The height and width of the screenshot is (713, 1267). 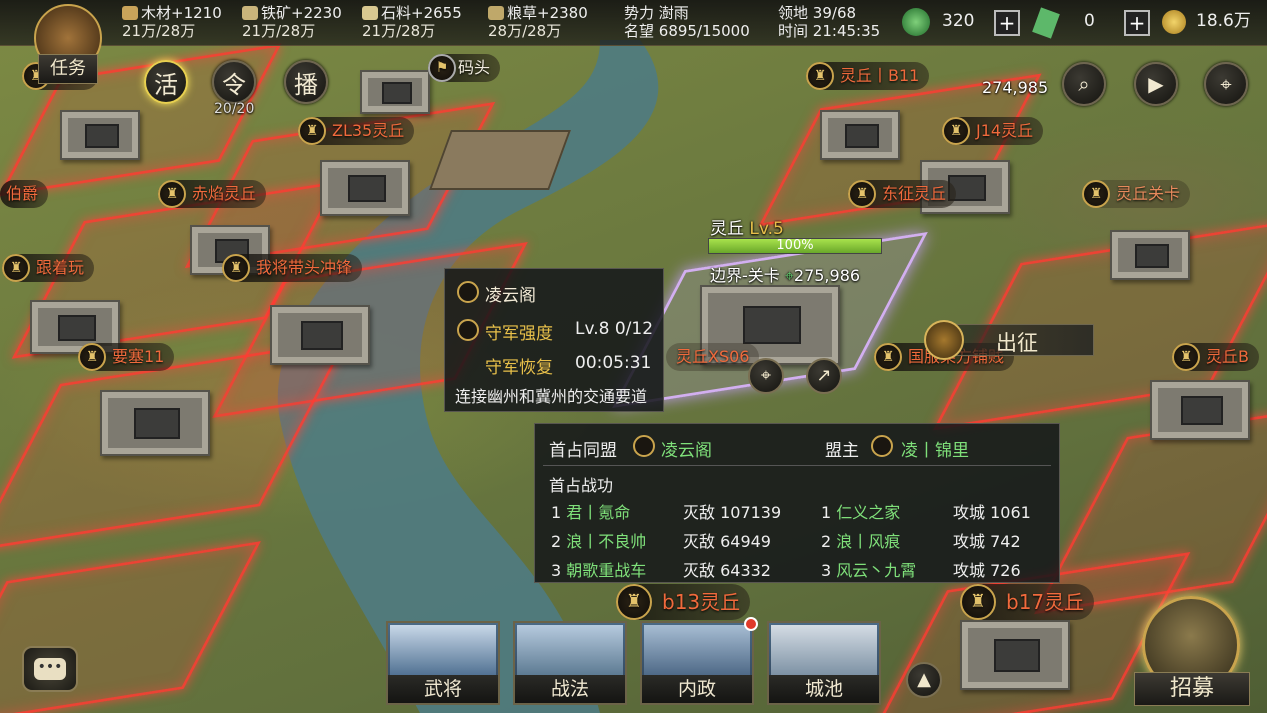 I want to click on search-button: ⌕, so click(x=1084, y=84).